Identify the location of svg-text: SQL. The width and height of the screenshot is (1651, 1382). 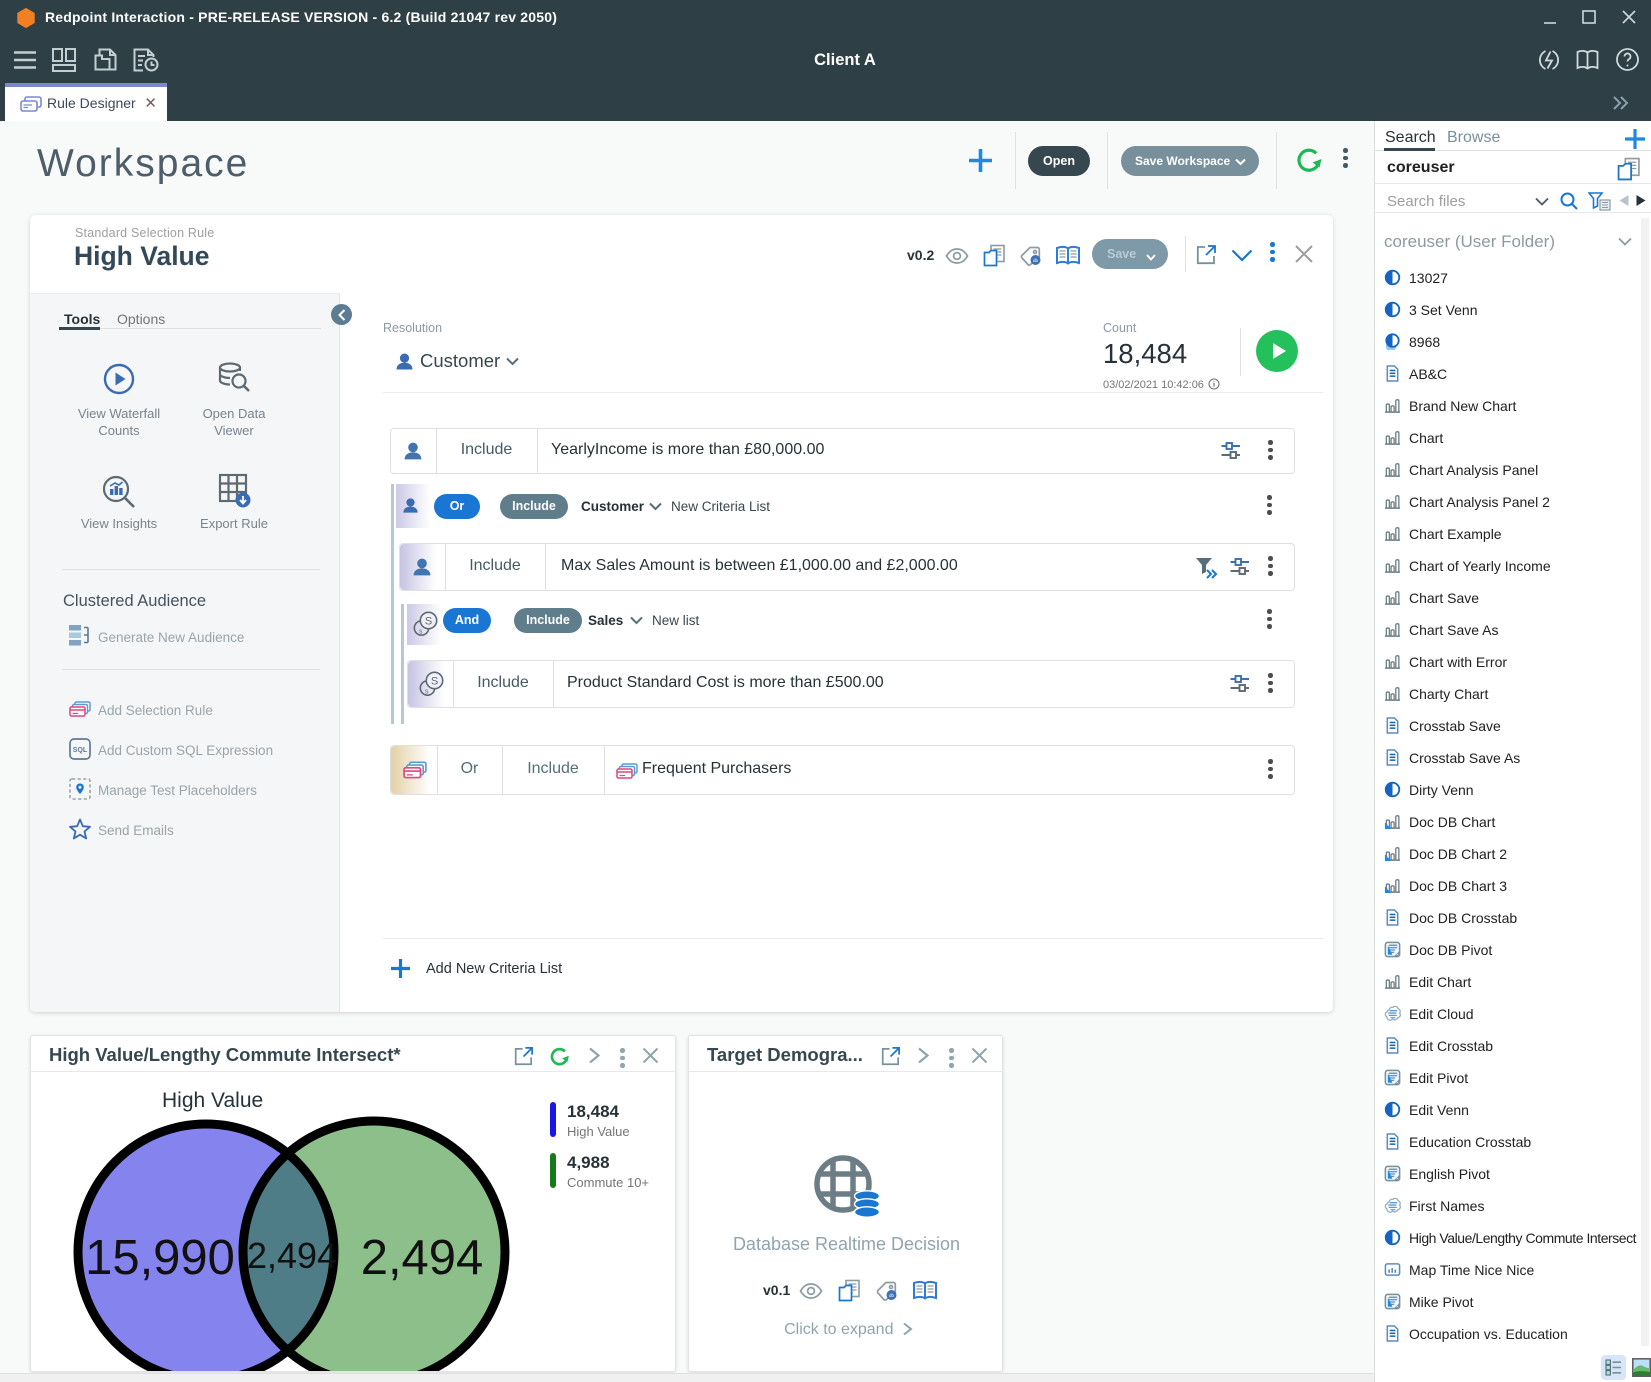
(80, 750).